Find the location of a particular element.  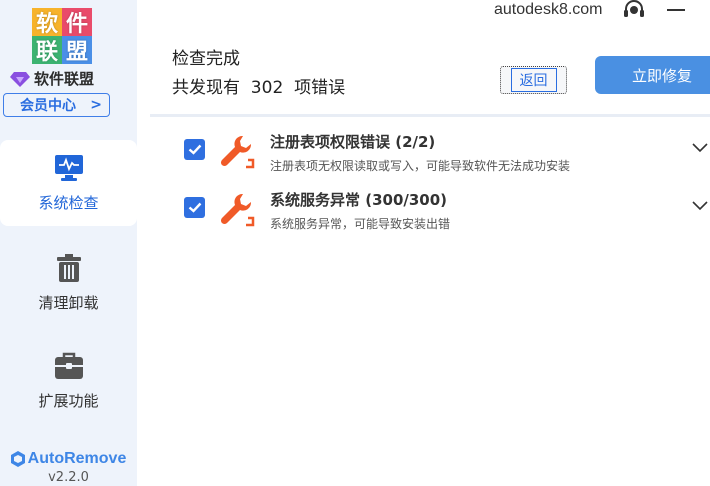

fix-now-button: 立即修复 is located at coordinates (652, 75).